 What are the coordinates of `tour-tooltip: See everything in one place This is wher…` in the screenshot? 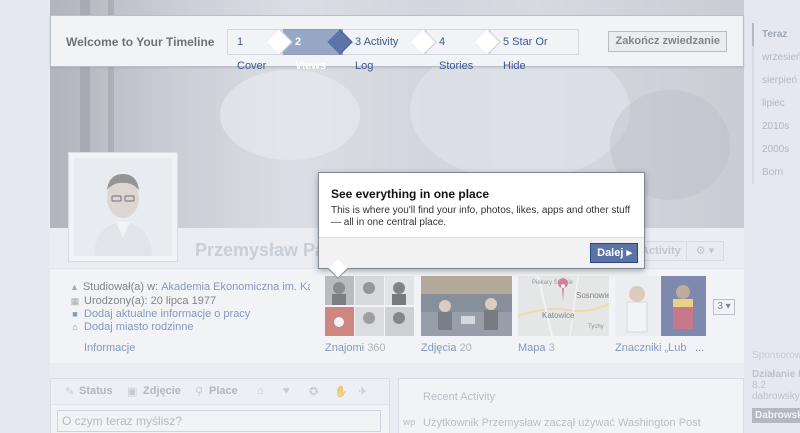 It's located at (481, 225).